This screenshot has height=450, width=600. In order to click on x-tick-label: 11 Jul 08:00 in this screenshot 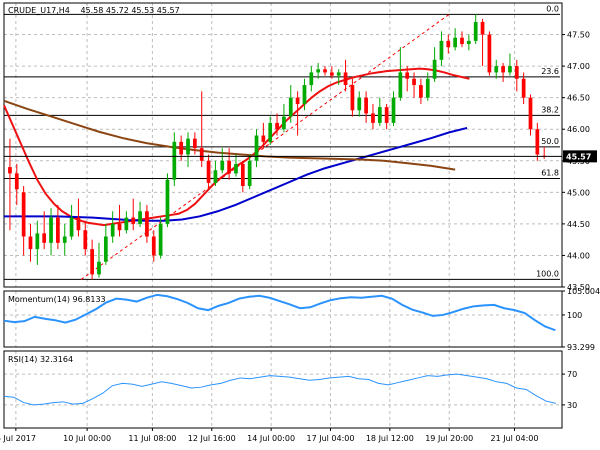, I will do `click(152, 438)`.